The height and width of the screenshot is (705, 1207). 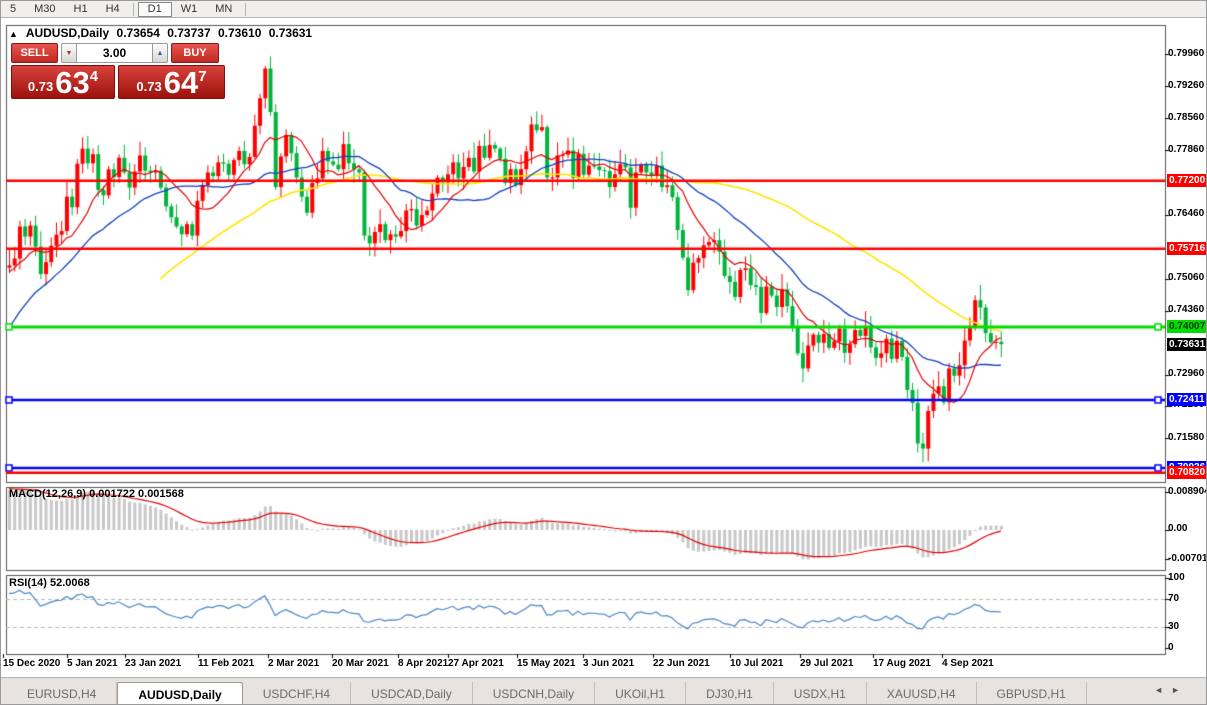 I want to click on tab-scroll-right-icon: ►, so click(x=1179, y=690).